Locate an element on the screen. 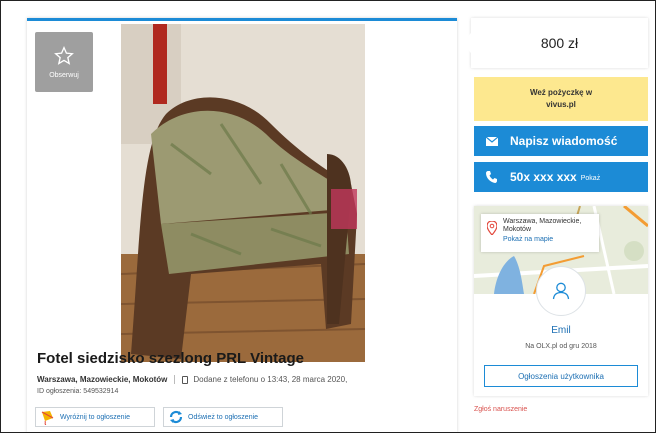  show-phone-button: 50x xxx xxx Pokaż is located at coordinates (561, 177).